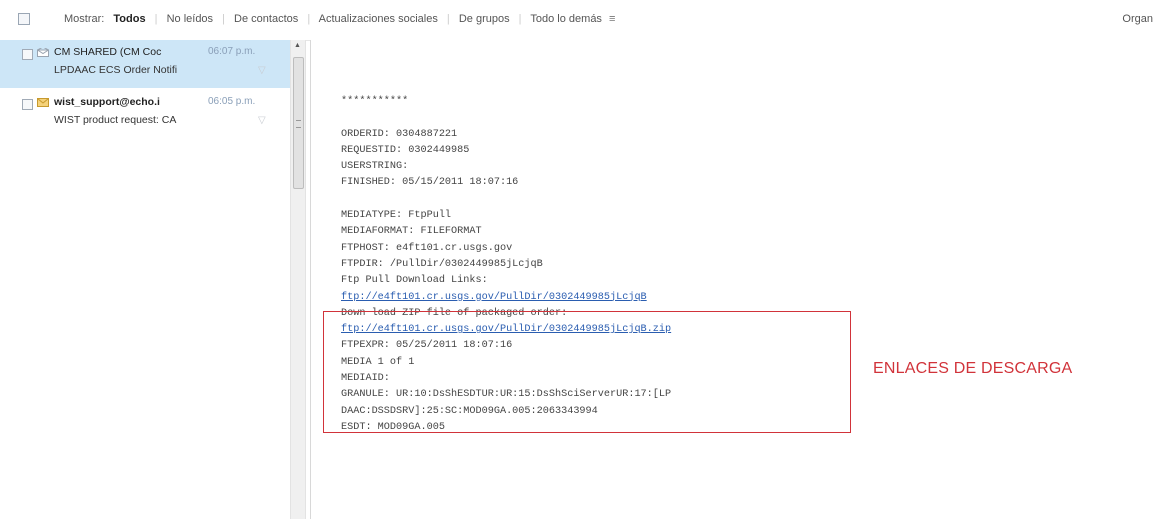 This screenshot has width=1153, height=519. Describe the element at coordinates (430, 183) in the screenshot. I see `email-body-line: FINISHED: 05/15/2011 18:07:16` at that location.